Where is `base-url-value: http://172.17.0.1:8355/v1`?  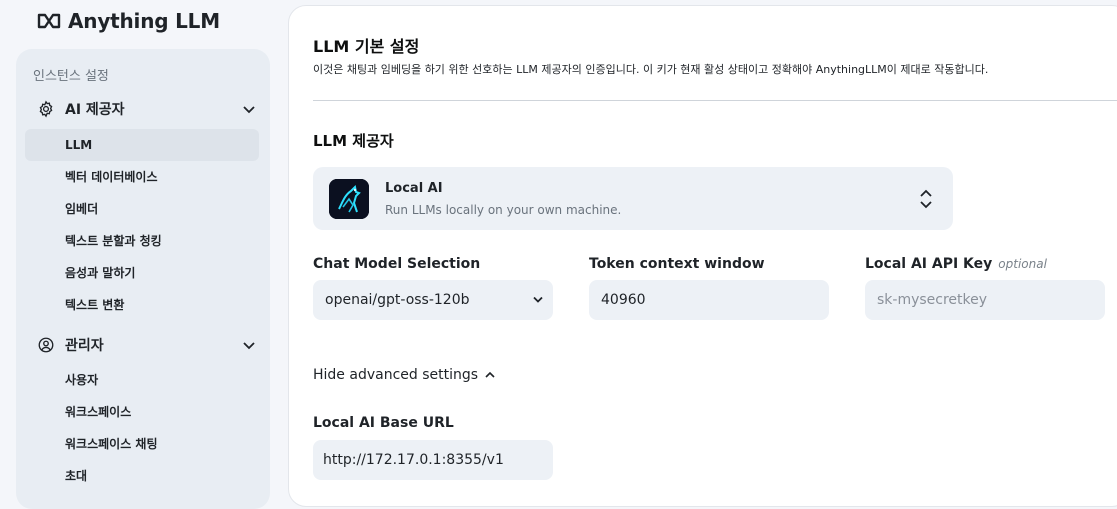
base-url-value: http://172.17.0.1:8355/v1 is located at coordinates (413, 460).